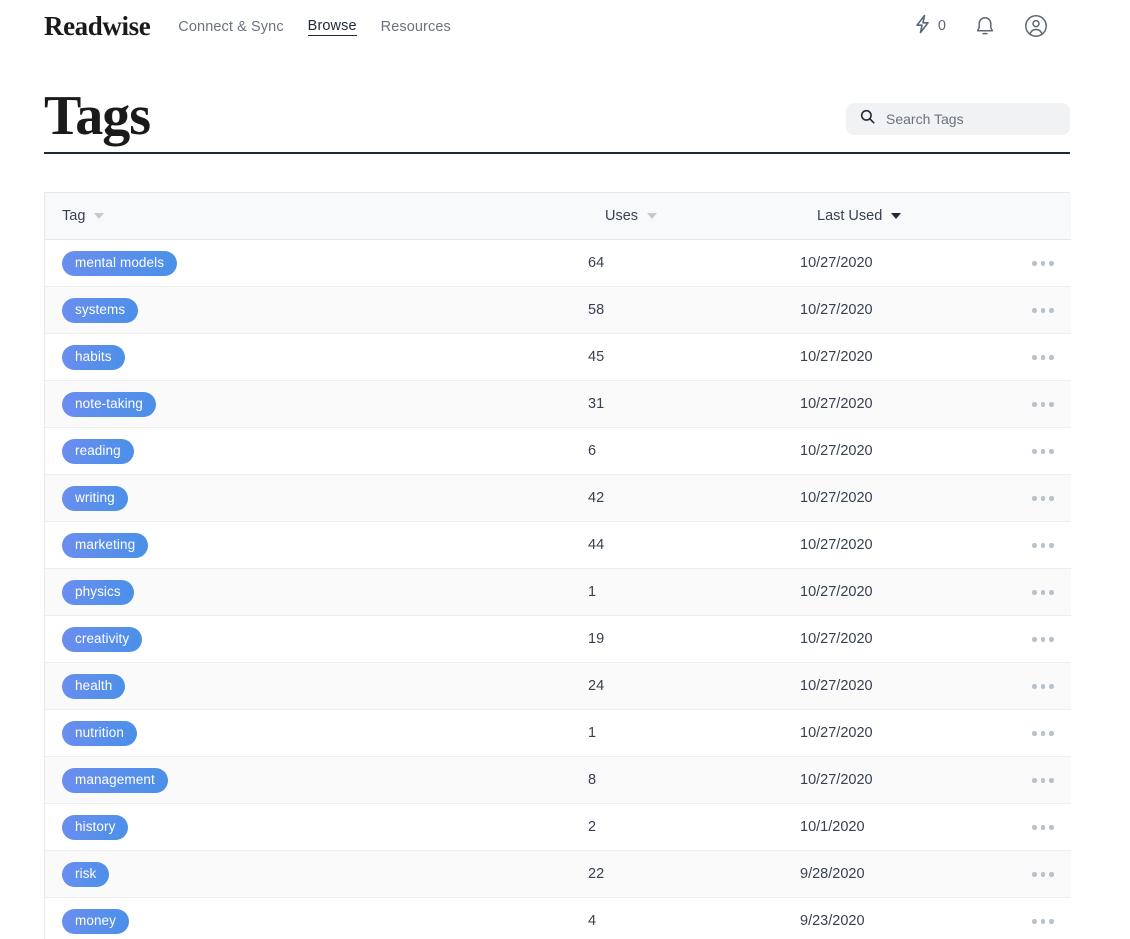 This screenshot has height=939, width=1130. Describe the element at coordinates (100, 310) in the screenshot. I see `tag-pill: systems` at that location.